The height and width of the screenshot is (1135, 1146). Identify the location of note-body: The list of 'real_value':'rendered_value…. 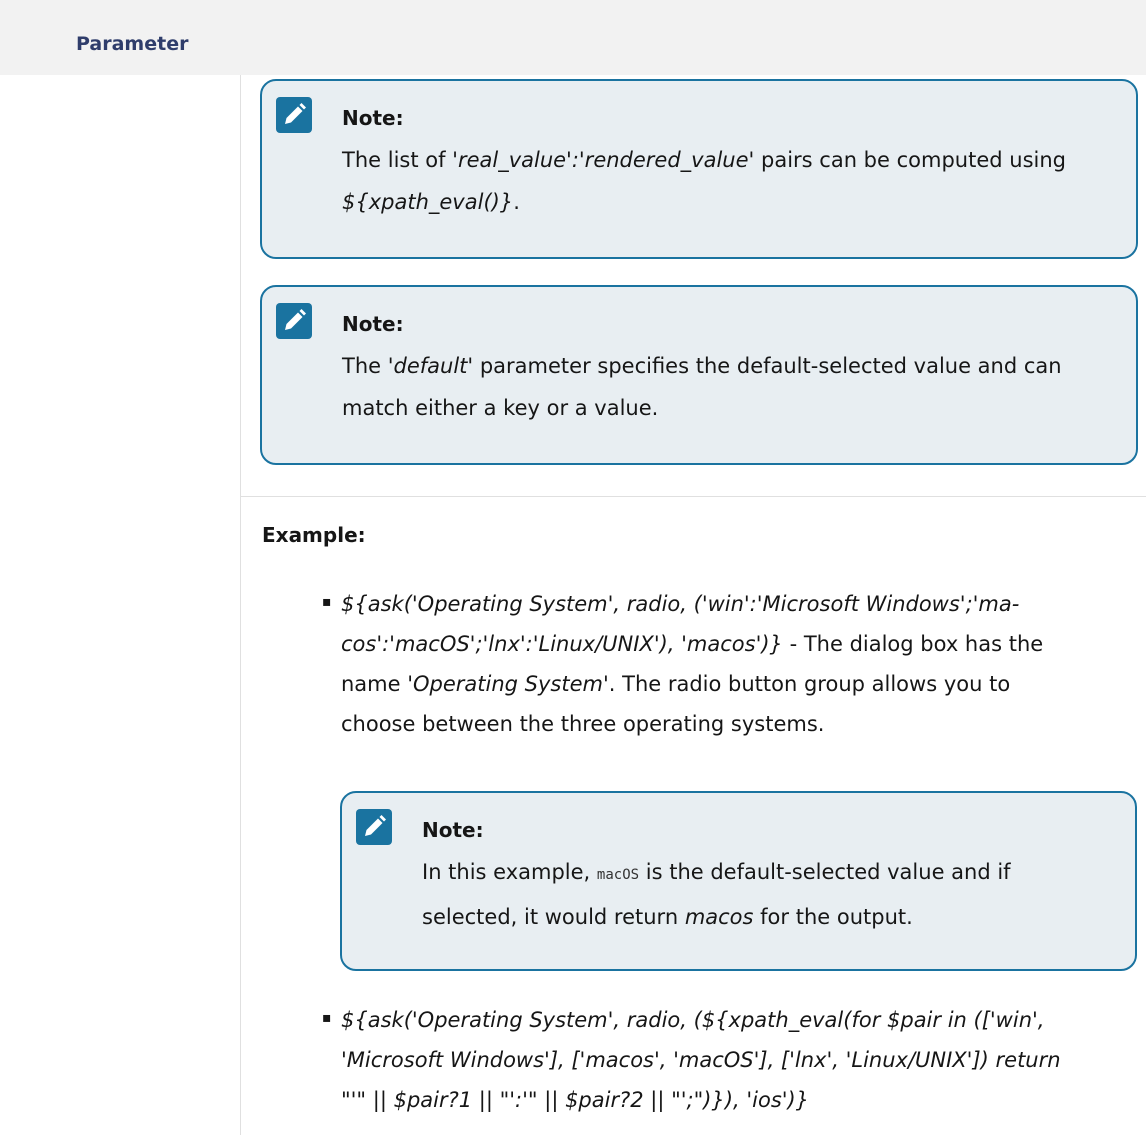
(704, 181).